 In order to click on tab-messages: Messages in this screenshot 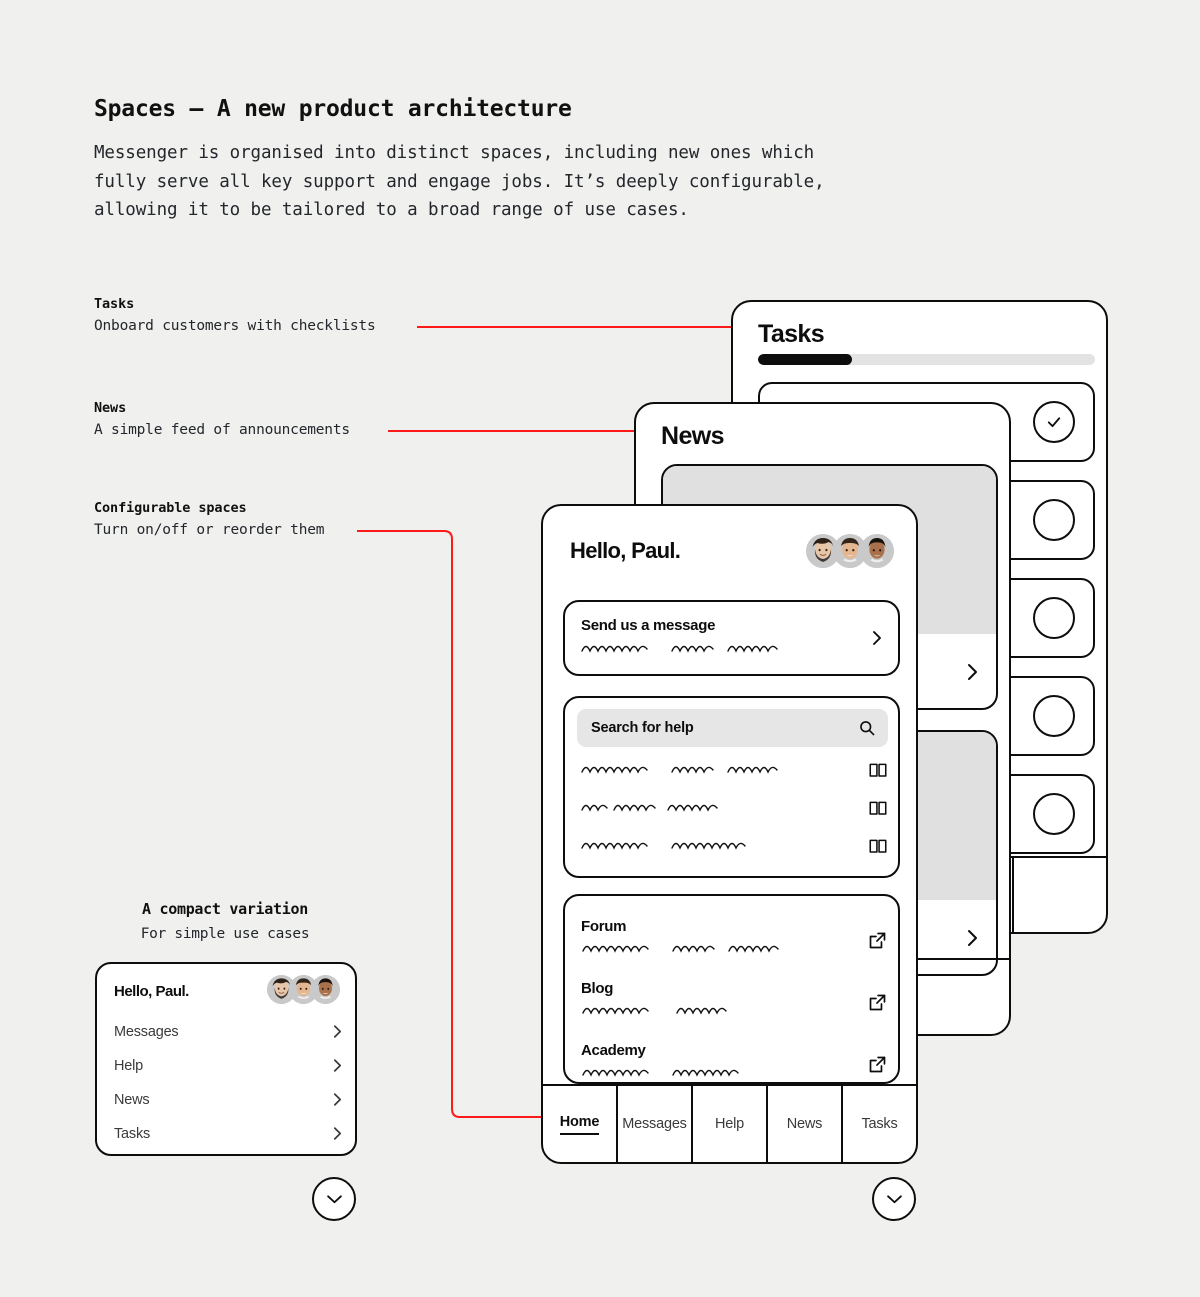, I will do `click(655, 1124)`.